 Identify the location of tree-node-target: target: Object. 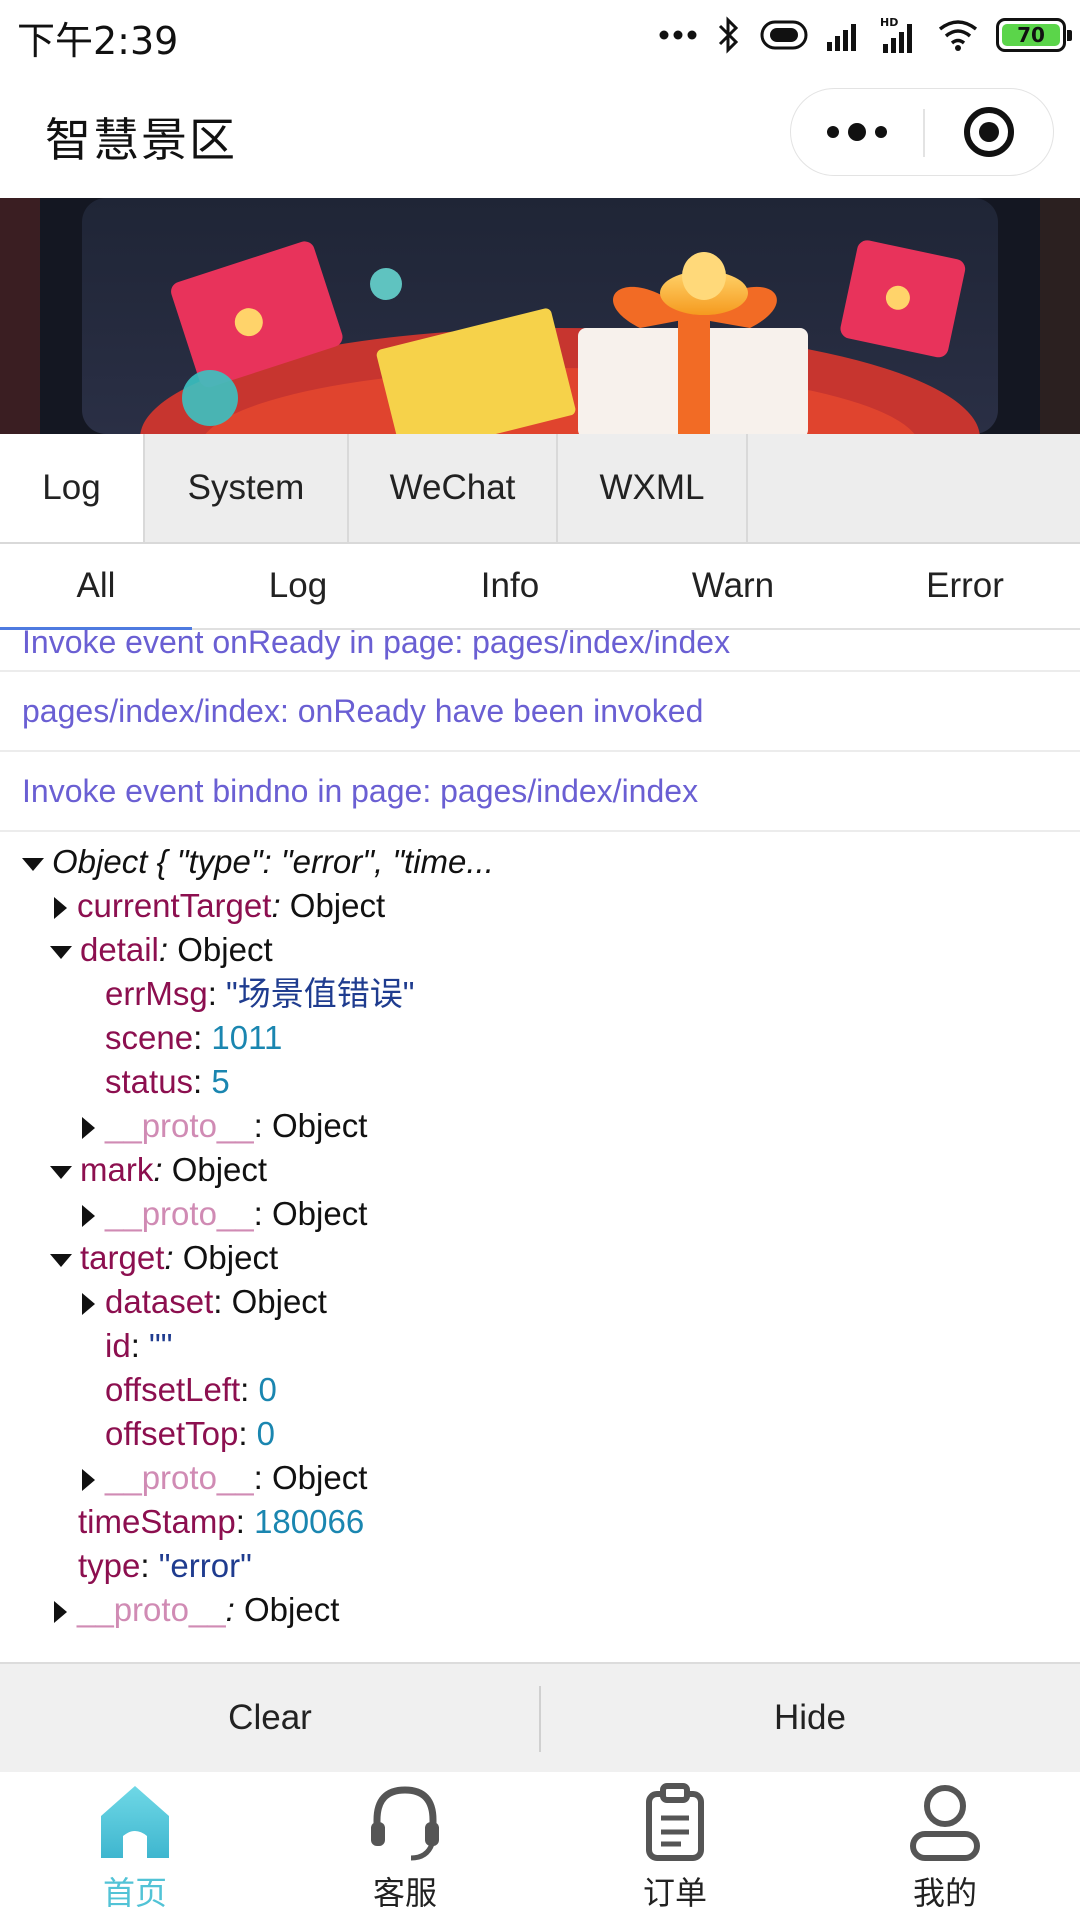
(164, 1258).